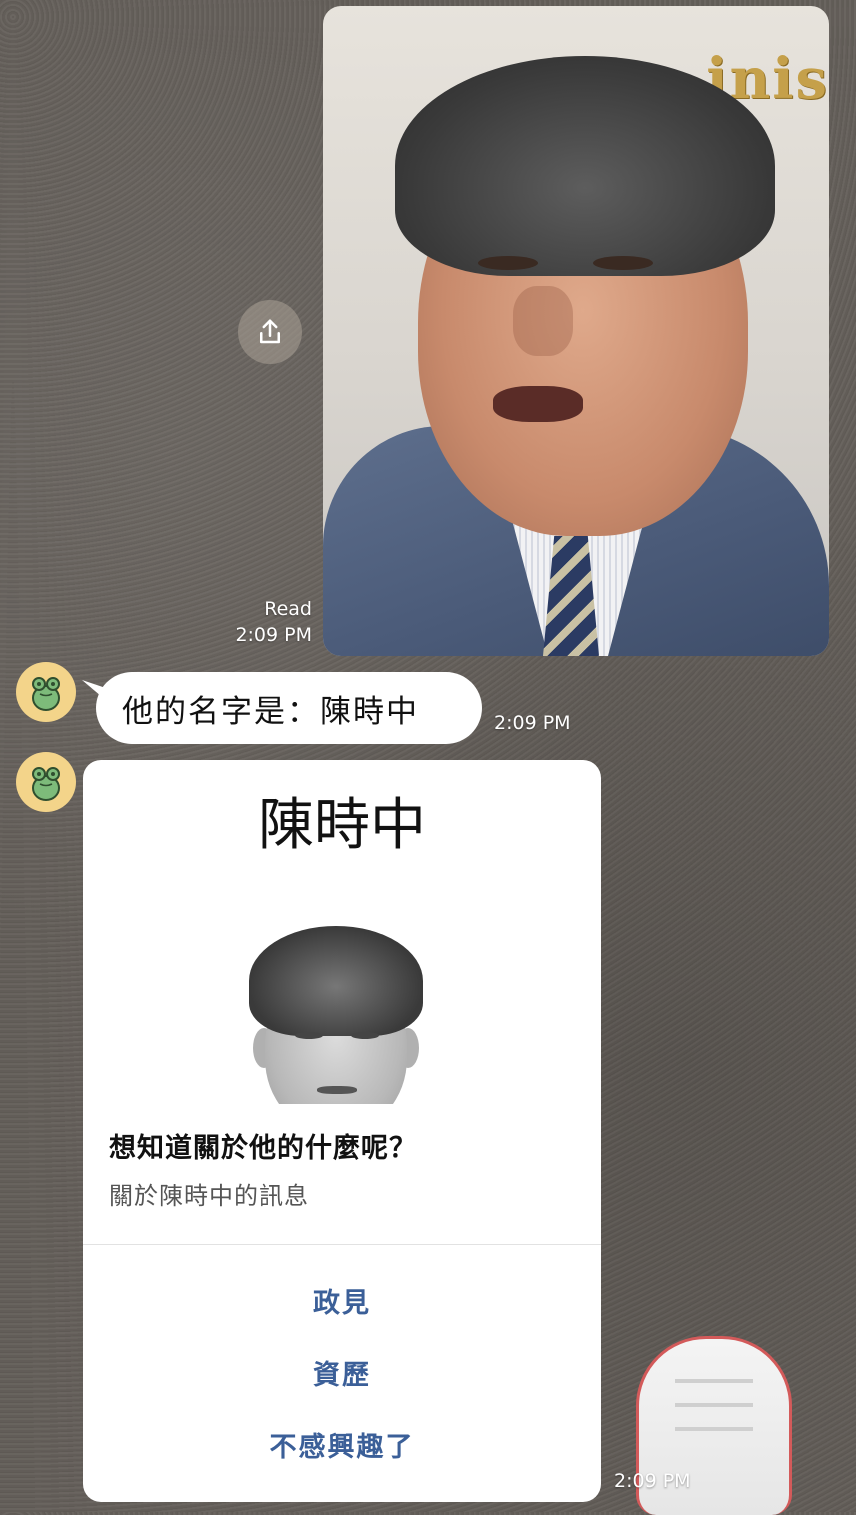 The image size is (856, 1515). Describe the element at coordinates (273, 635) in the screenshot. I see `sent-timestamp: 2:09 PM` at that location.